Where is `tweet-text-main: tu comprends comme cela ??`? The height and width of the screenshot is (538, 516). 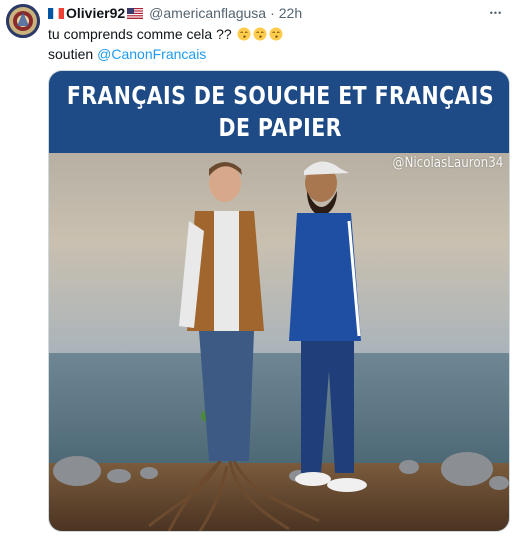 tweet-text-main: tu comprends comme cela ?? is located at coordinates (140, 34).